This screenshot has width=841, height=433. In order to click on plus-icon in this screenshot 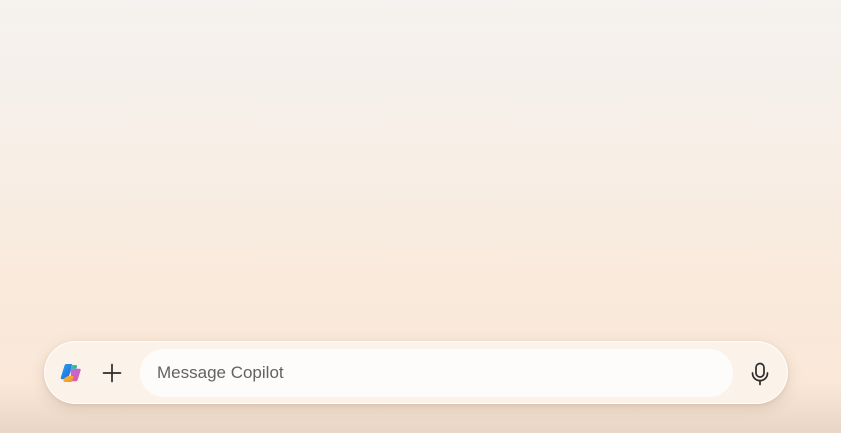, I will do `click(112, 373)`.